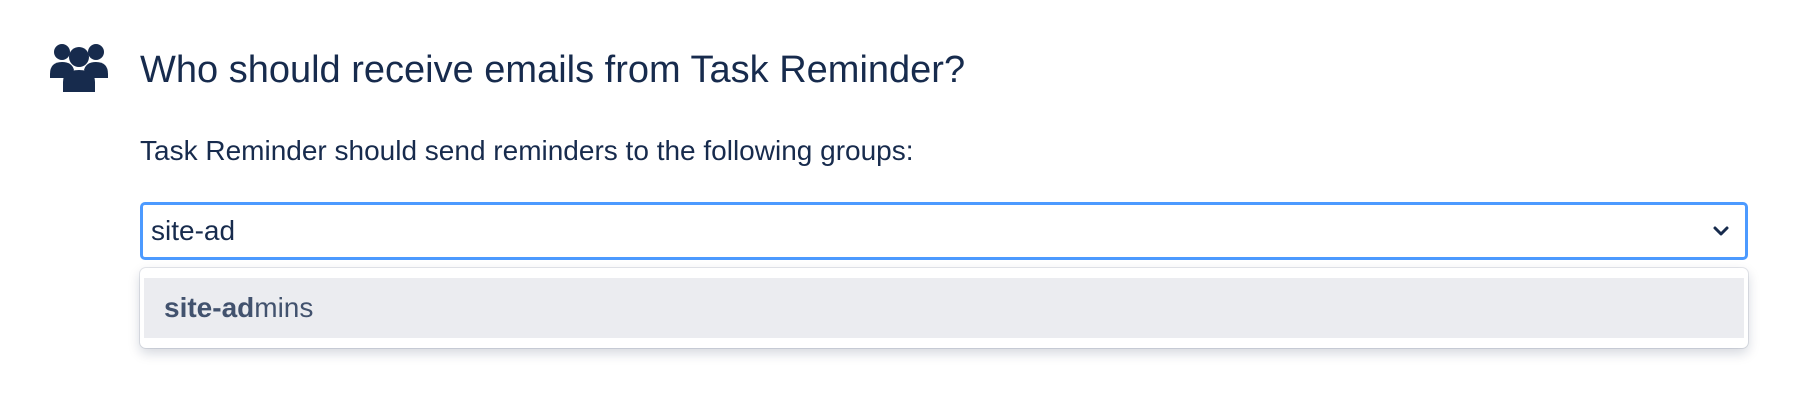 The height and width of the screenshot is (412, 1812). What do you see at coordinates (209, 307) in the screenshot?
I see `option-match-text: site-ad` at bounding box center [209, 307].